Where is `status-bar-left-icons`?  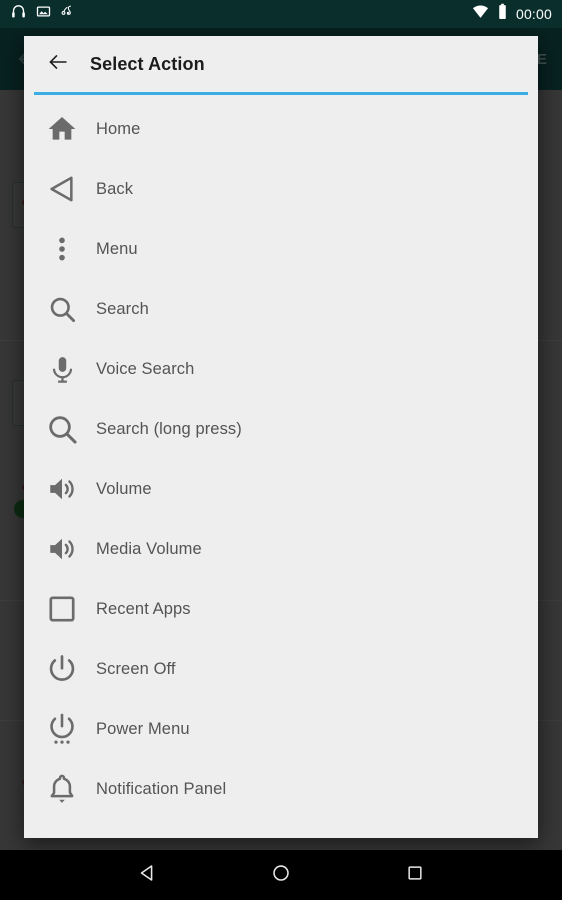 status-bar-left-icons is located at coordinates (42, 14).